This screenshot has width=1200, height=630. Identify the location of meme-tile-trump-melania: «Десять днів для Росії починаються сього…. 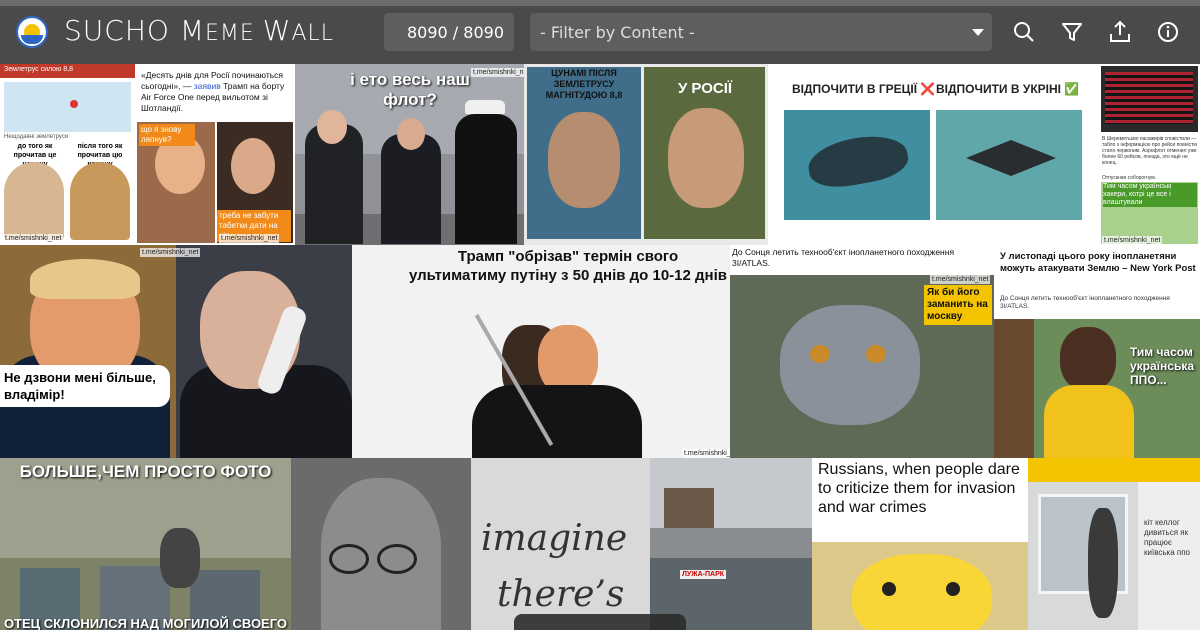
(215, 154).